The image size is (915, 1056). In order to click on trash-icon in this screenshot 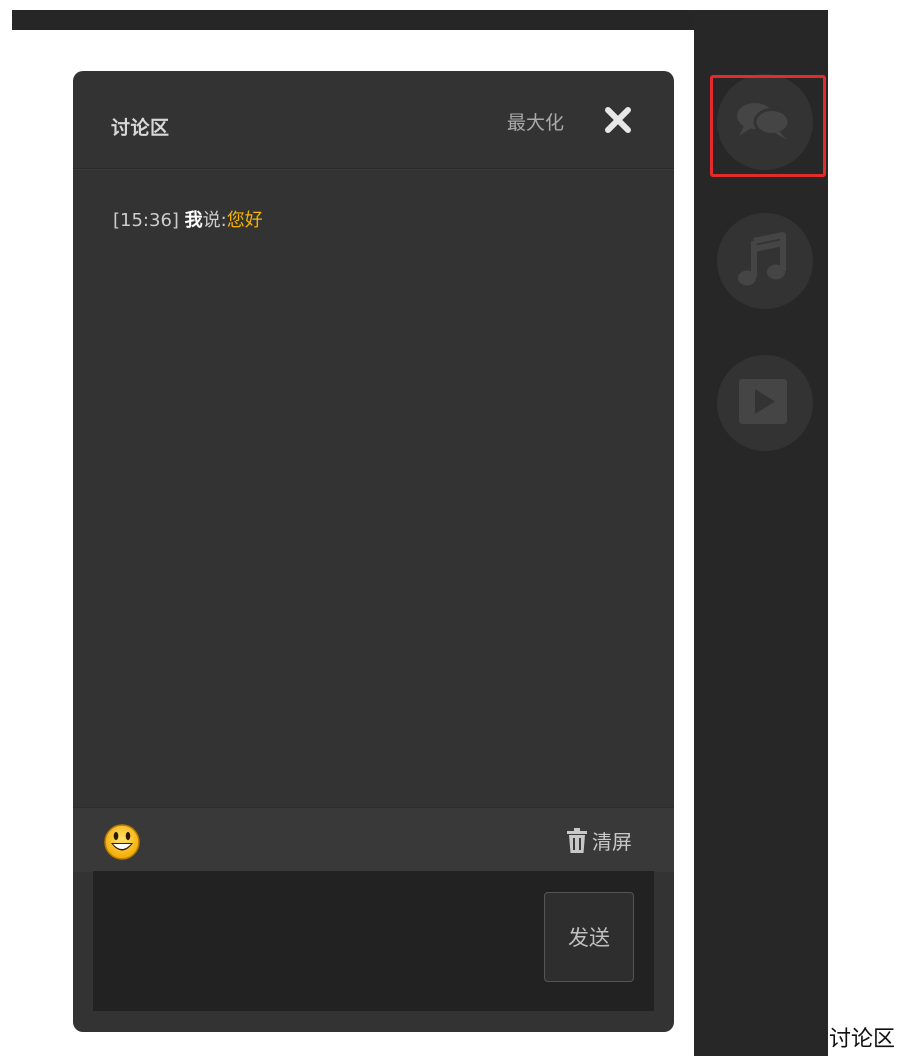, I will do `click(577, 840)`.